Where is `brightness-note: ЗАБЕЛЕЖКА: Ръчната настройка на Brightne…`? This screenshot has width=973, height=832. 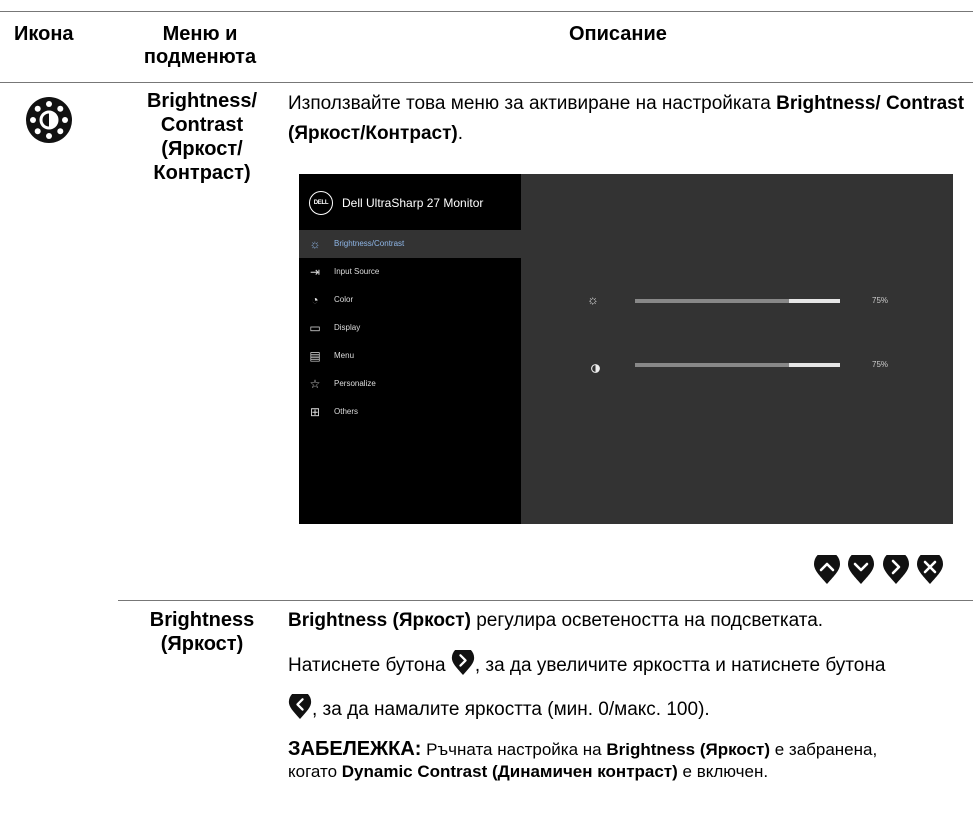
brightness-note: ЗАБЕЛЕЖКА: Ръчната настройка на Brightne… is located at coordinates (583, 759).